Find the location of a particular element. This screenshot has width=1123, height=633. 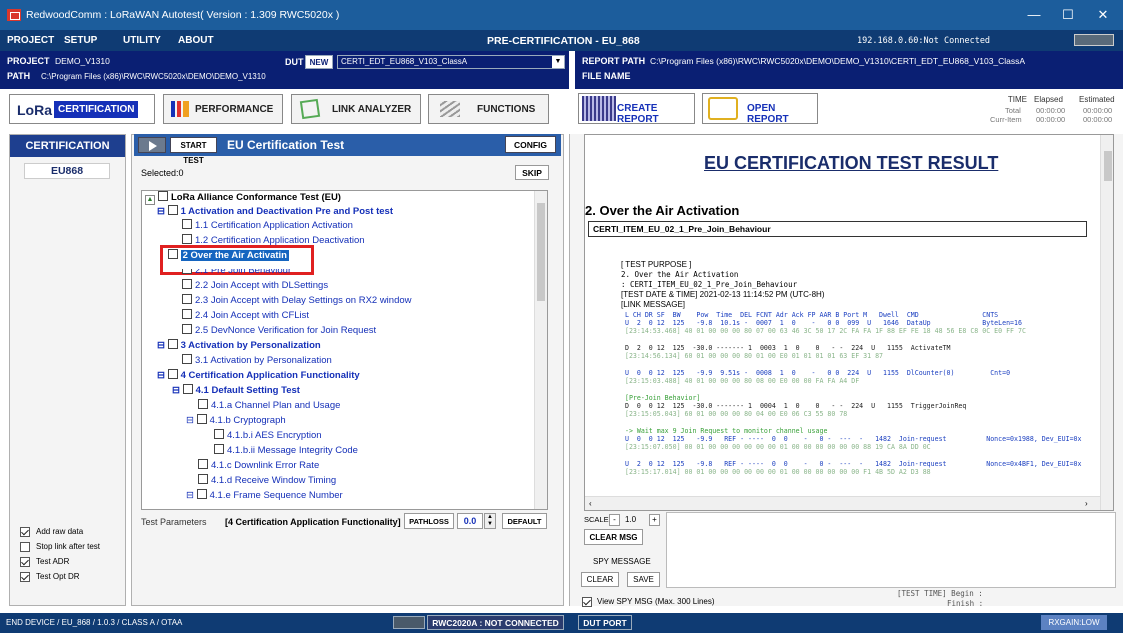

report-scrollbar is located at coordinates (1106, 322).